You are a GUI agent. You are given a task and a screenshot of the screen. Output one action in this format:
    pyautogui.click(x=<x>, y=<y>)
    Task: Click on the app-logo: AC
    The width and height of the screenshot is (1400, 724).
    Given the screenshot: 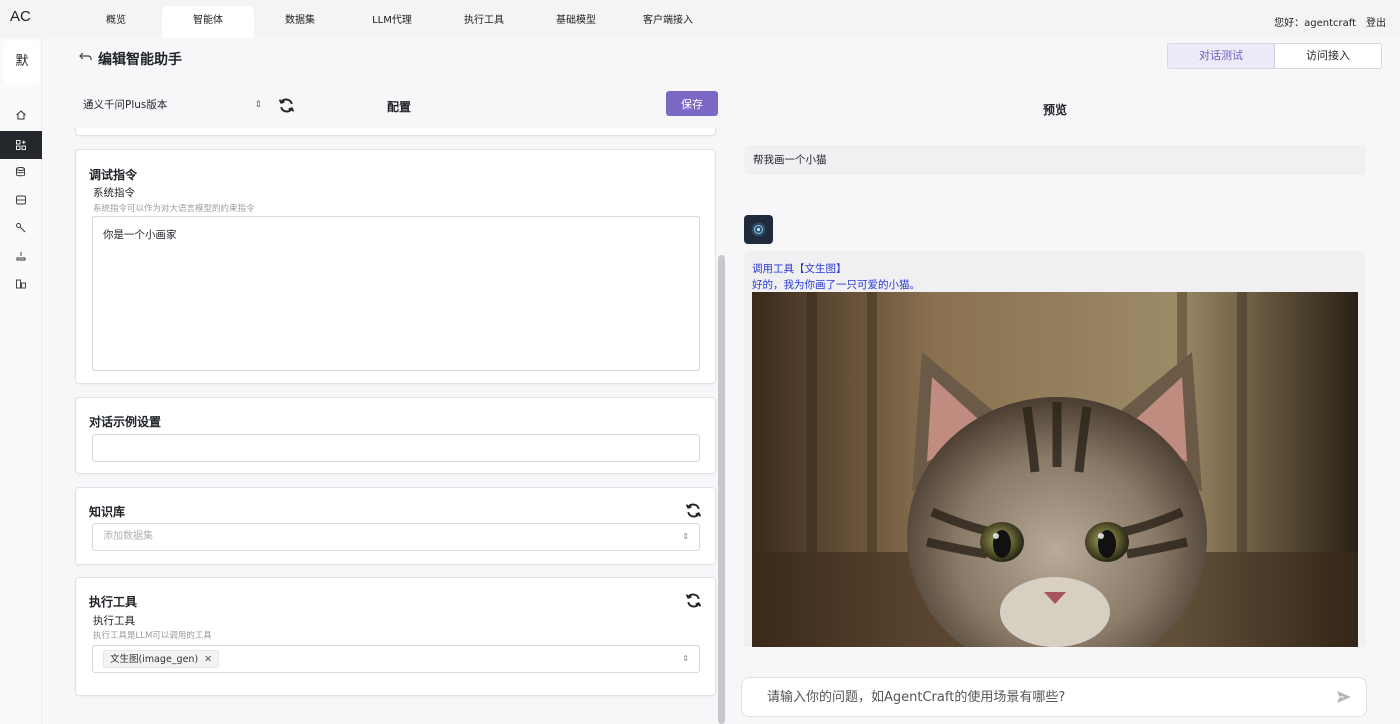 What is the action you would take?
    pyautogui.click(x=20, y=16)
    